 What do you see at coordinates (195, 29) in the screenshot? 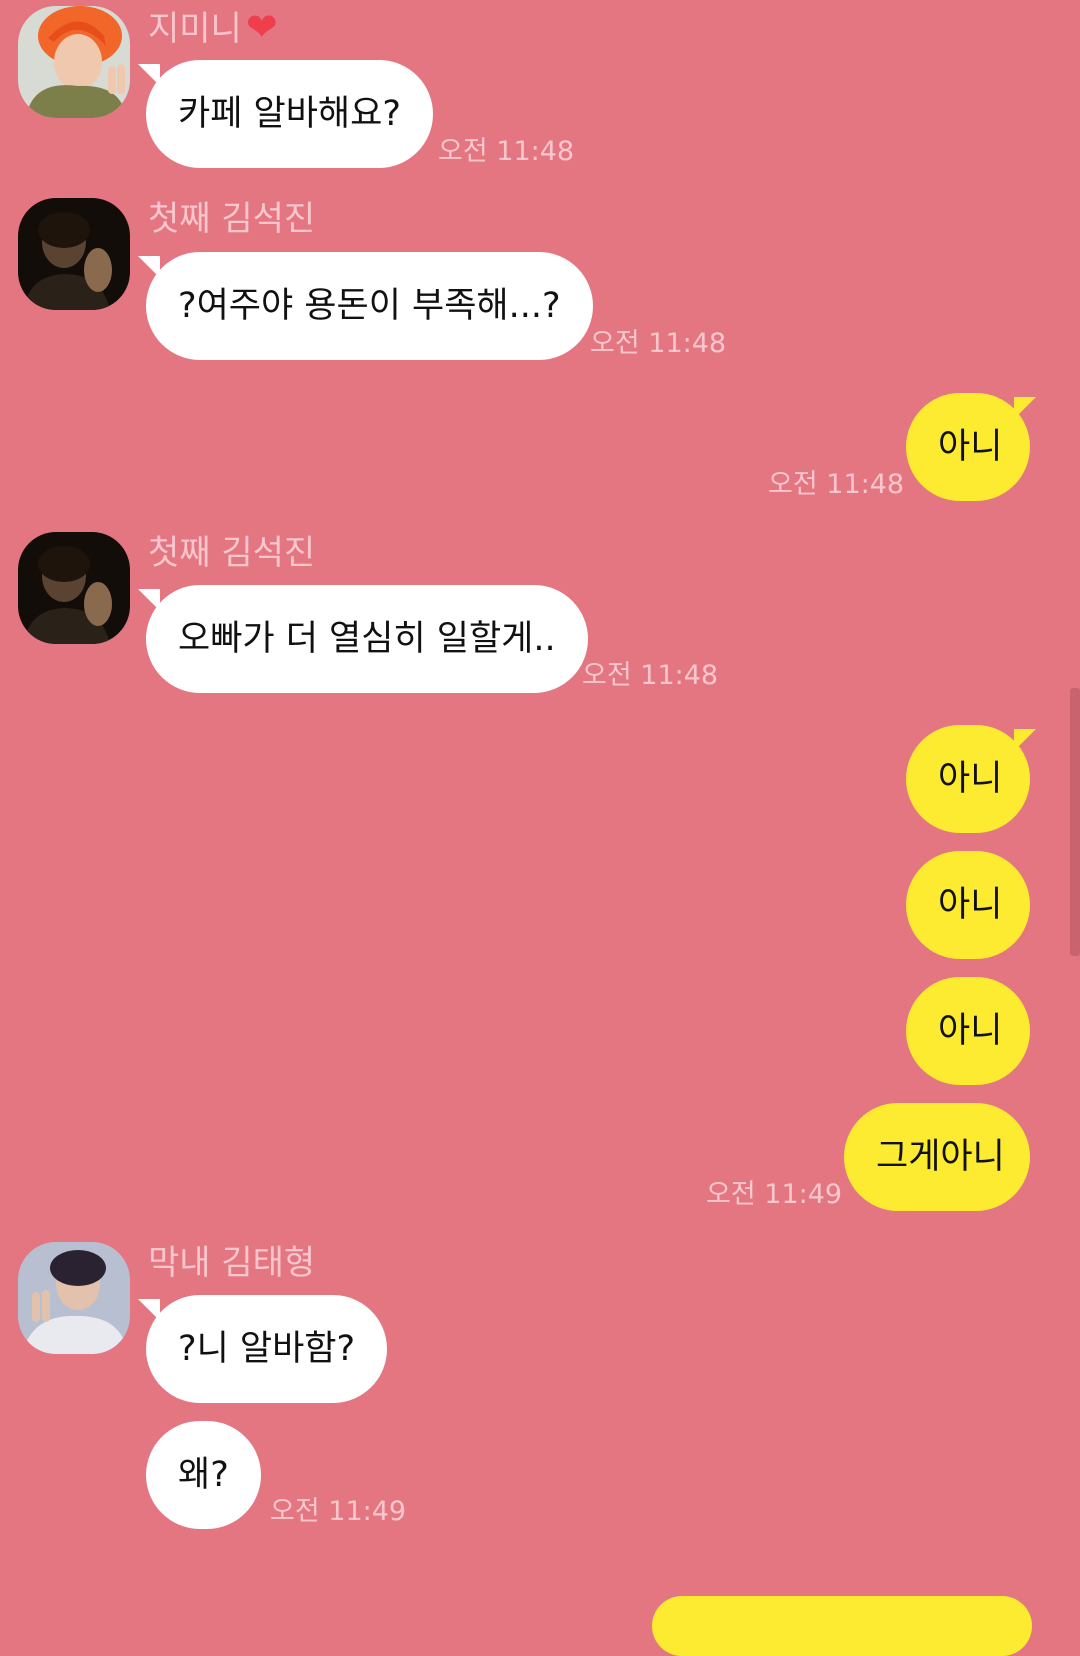
I see `sender-name-text: 지미니` at bounding box center [195, 29].